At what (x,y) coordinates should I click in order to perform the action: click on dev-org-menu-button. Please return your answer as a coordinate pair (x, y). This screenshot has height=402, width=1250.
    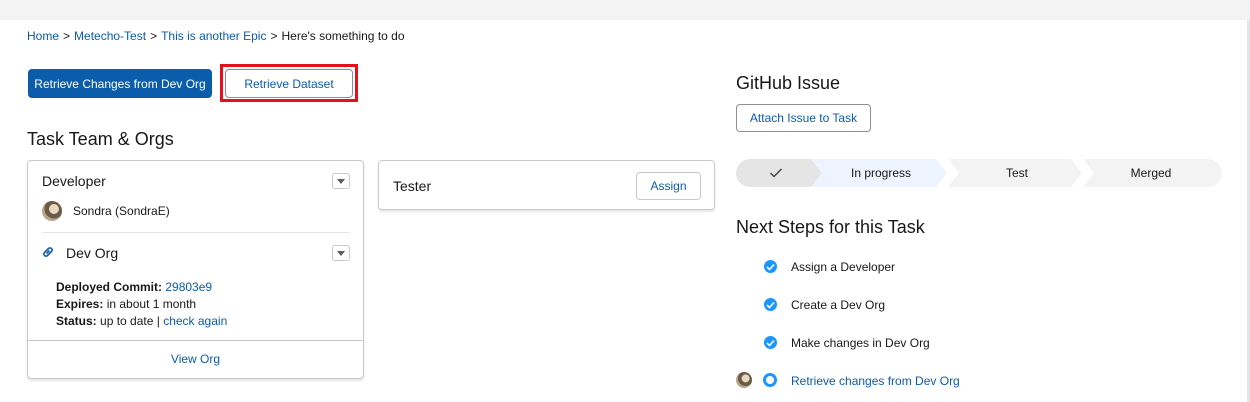
    Looking at the image, I should click on (341, 253).